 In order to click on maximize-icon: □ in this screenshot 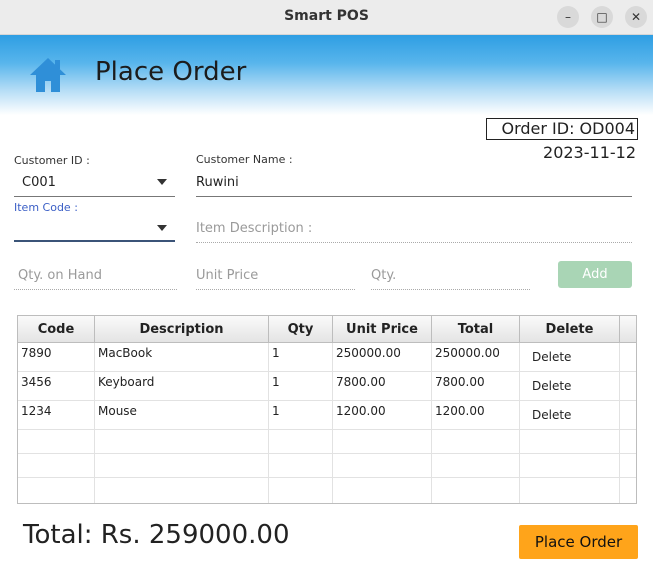, I will do `click(602, 17)`.